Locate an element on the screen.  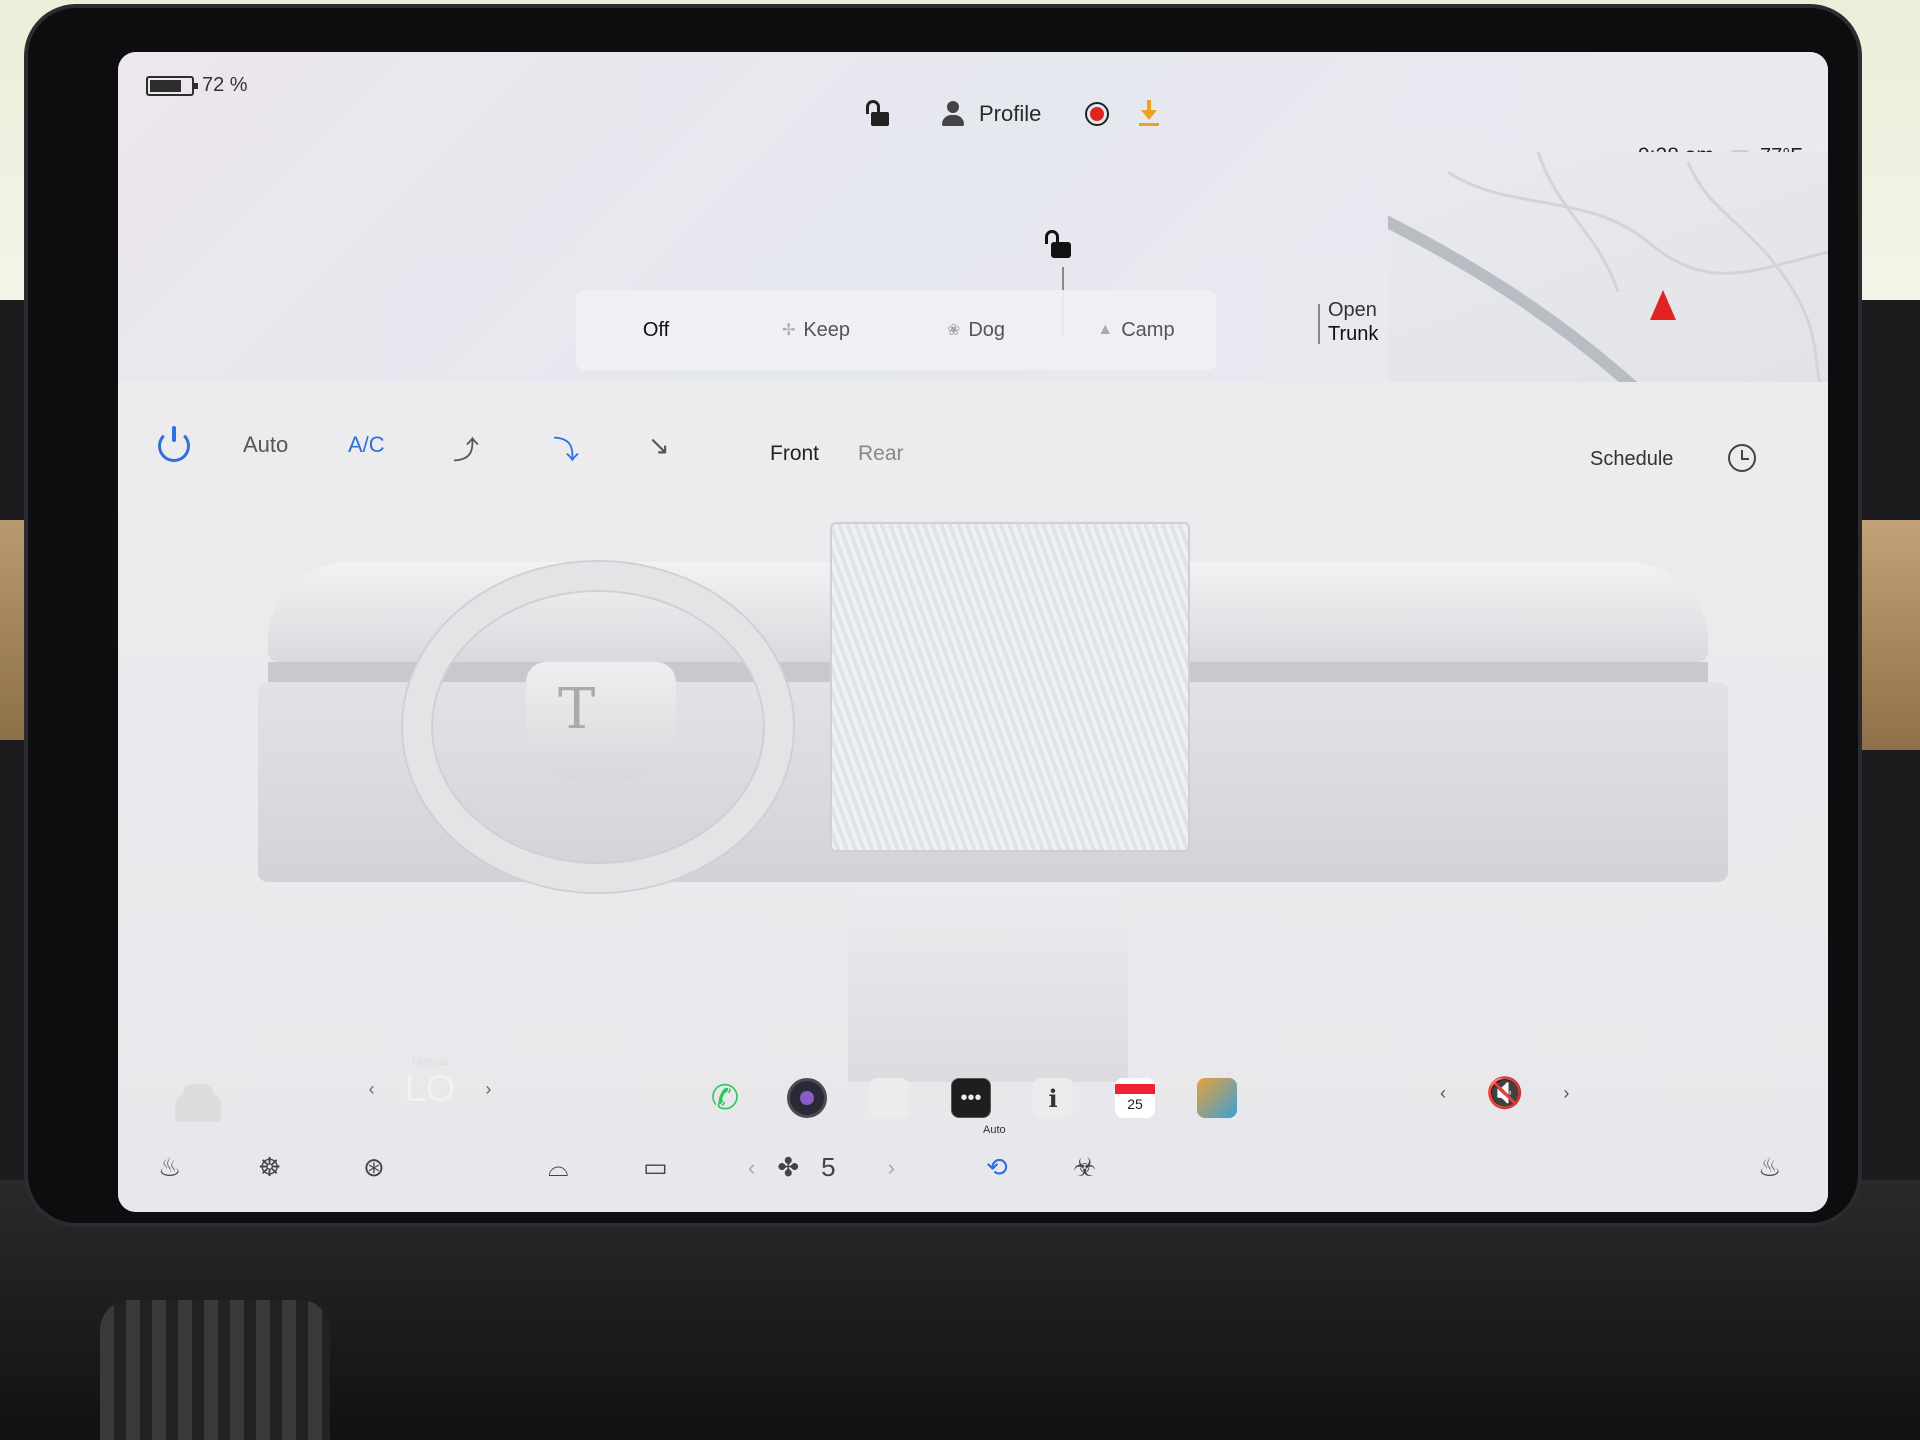
airflow-feet-icon: ↘ is located at coordinates (659, 445).